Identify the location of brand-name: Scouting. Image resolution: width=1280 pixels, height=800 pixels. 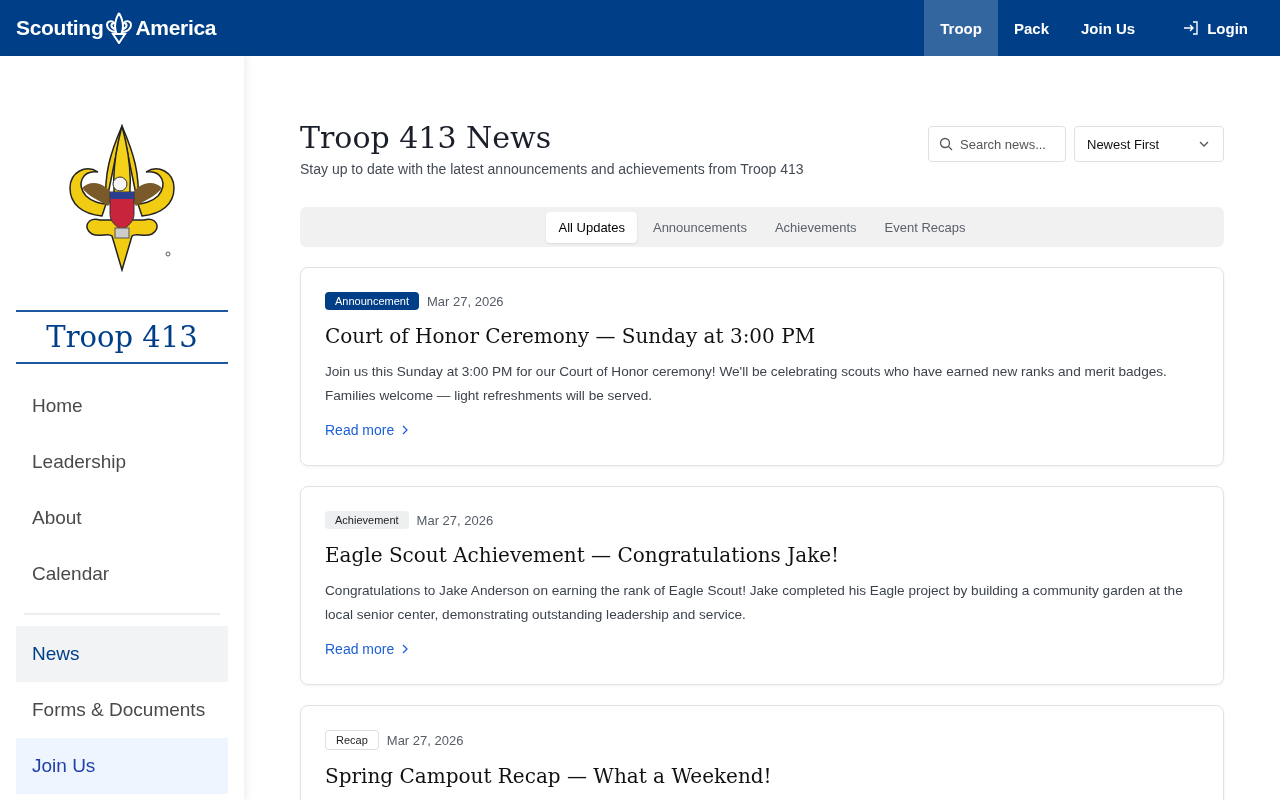
(60, 28).